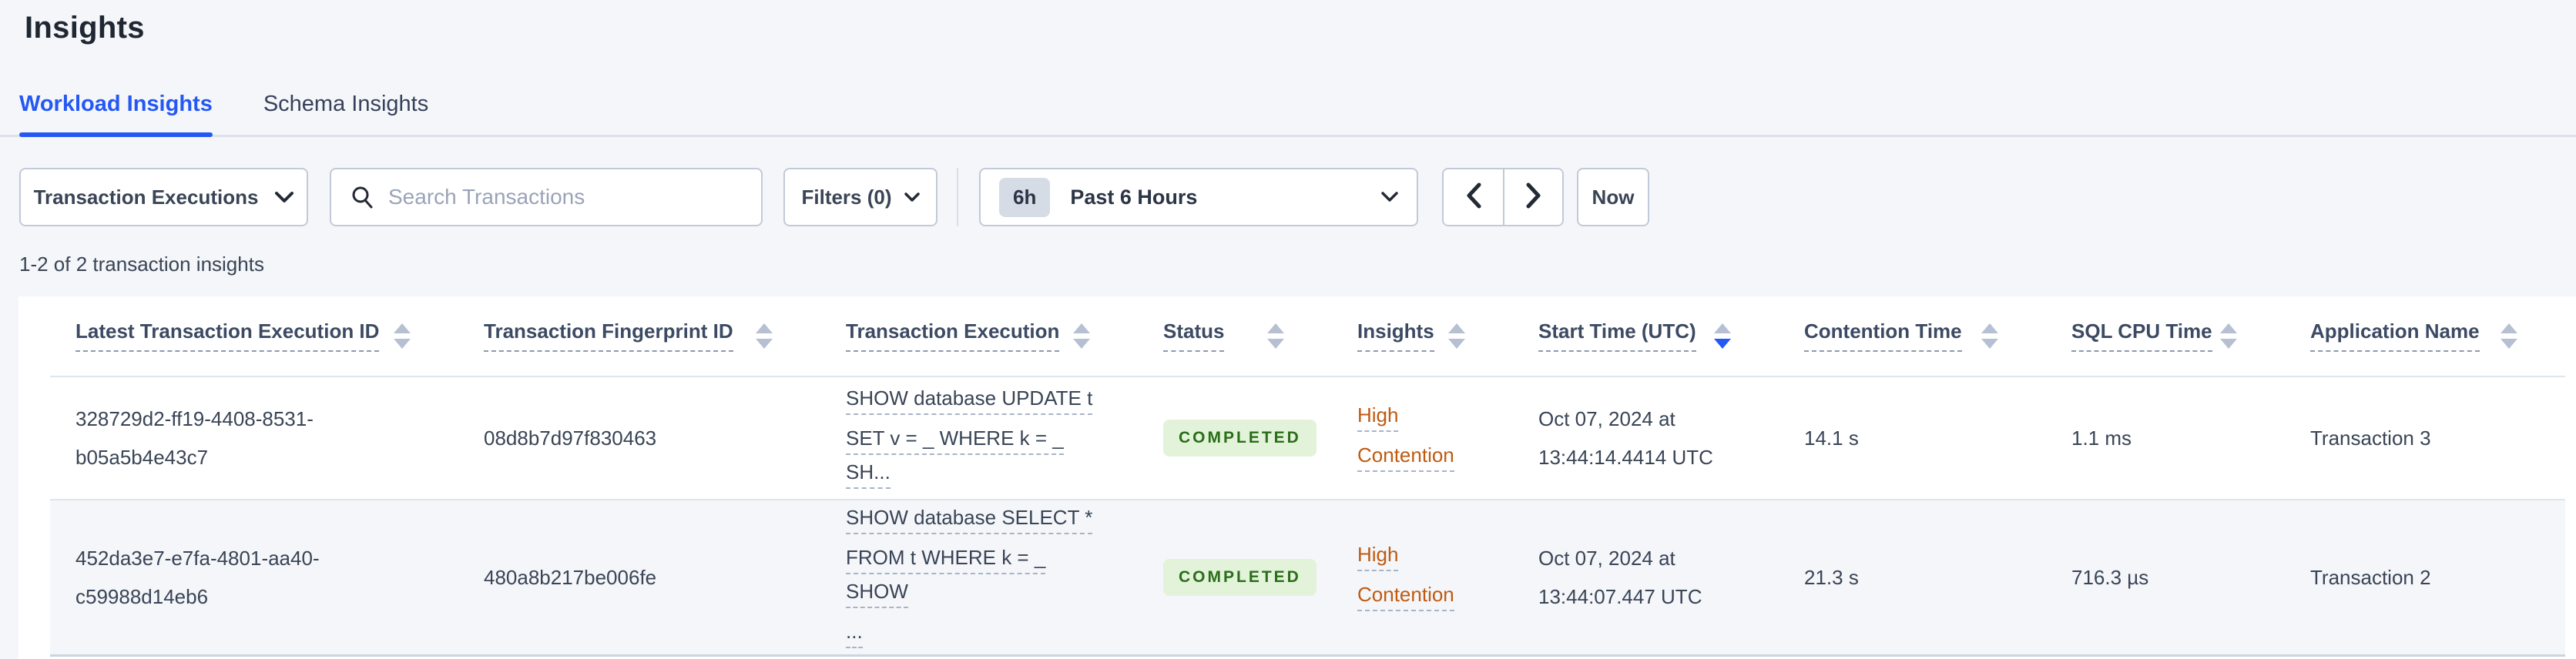 The image size is (2576, 659). I want to click on column-header-start-time: Start Time (UTC), so click(1646, 336).